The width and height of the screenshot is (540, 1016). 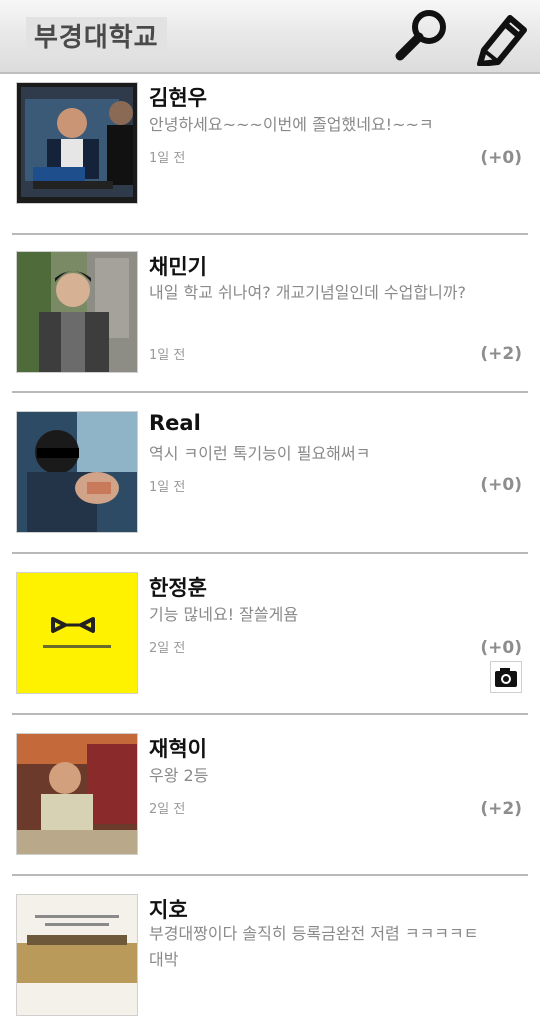 I want to click on camera-icon, so click(x=506, y=677).